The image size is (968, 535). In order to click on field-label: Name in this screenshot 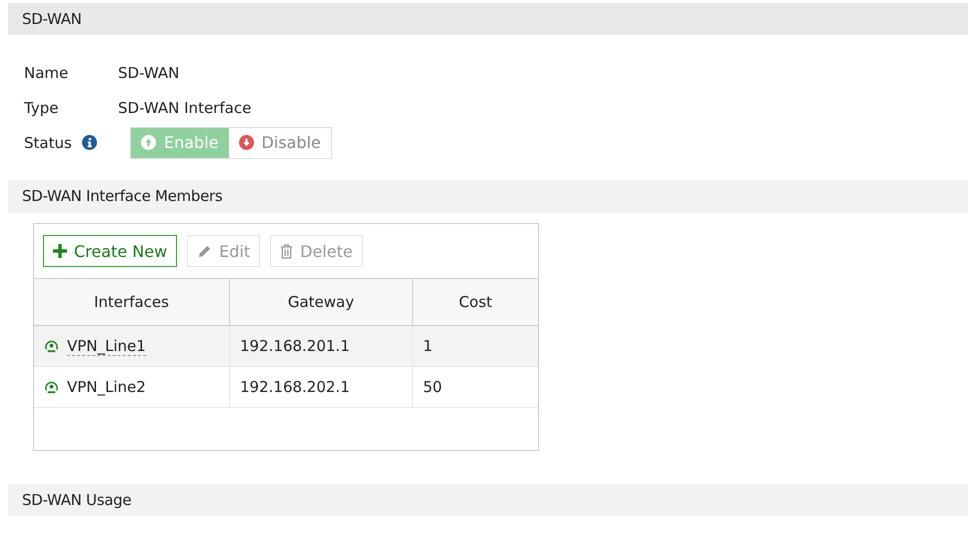, I will do `click(47, 73)`.